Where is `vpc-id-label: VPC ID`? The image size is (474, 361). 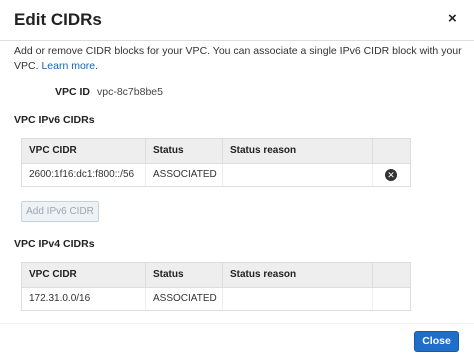
vpc-id-label: VPC ID is located at coordinates (73, 92).